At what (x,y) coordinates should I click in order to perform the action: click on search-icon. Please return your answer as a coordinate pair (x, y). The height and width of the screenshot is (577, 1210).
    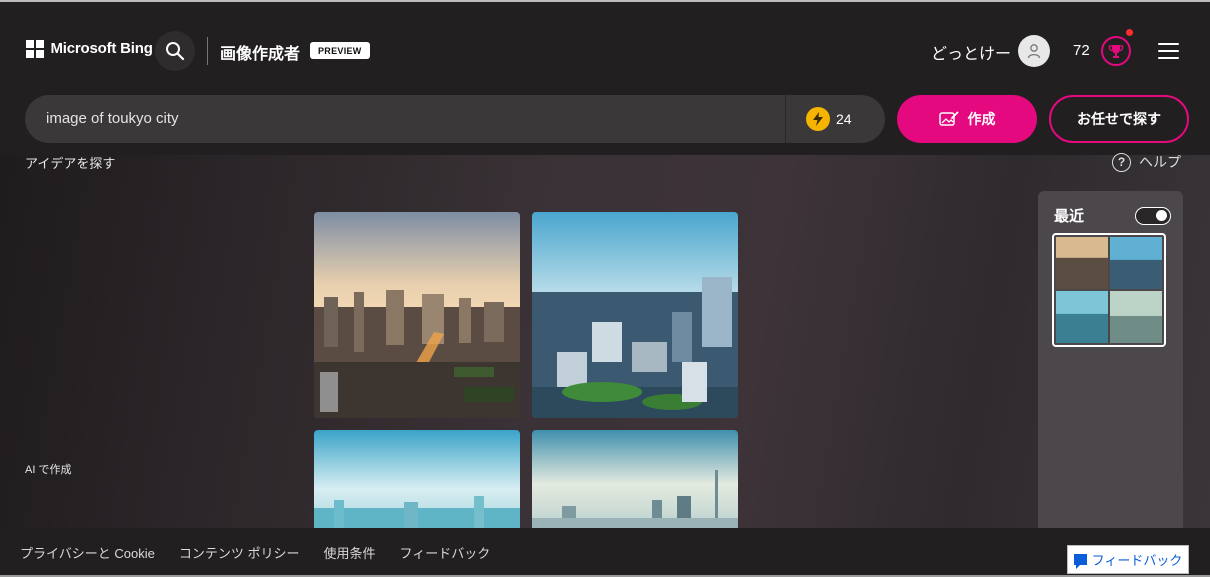
    Looking at the image, I should click on (175, 51).